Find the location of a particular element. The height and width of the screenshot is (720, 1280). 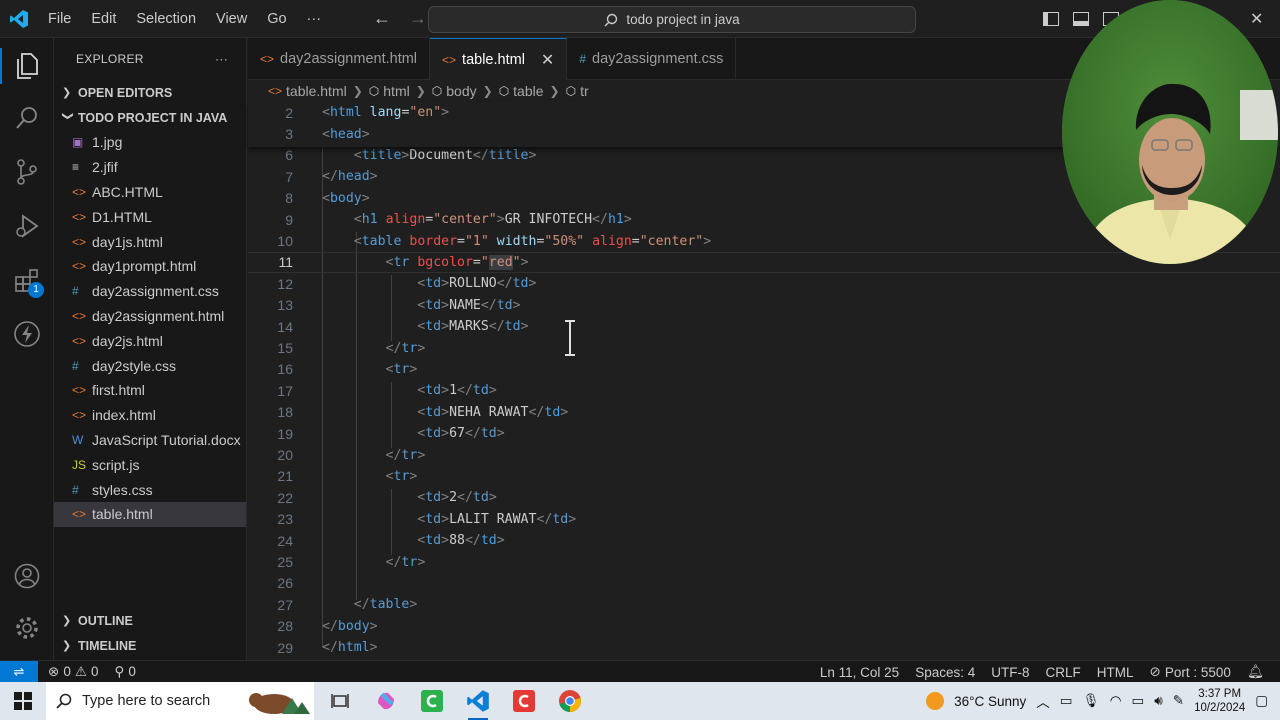

project-folder-section: ❯ TODO PROJECT IN JAVA is located at coordinates (150, 117).